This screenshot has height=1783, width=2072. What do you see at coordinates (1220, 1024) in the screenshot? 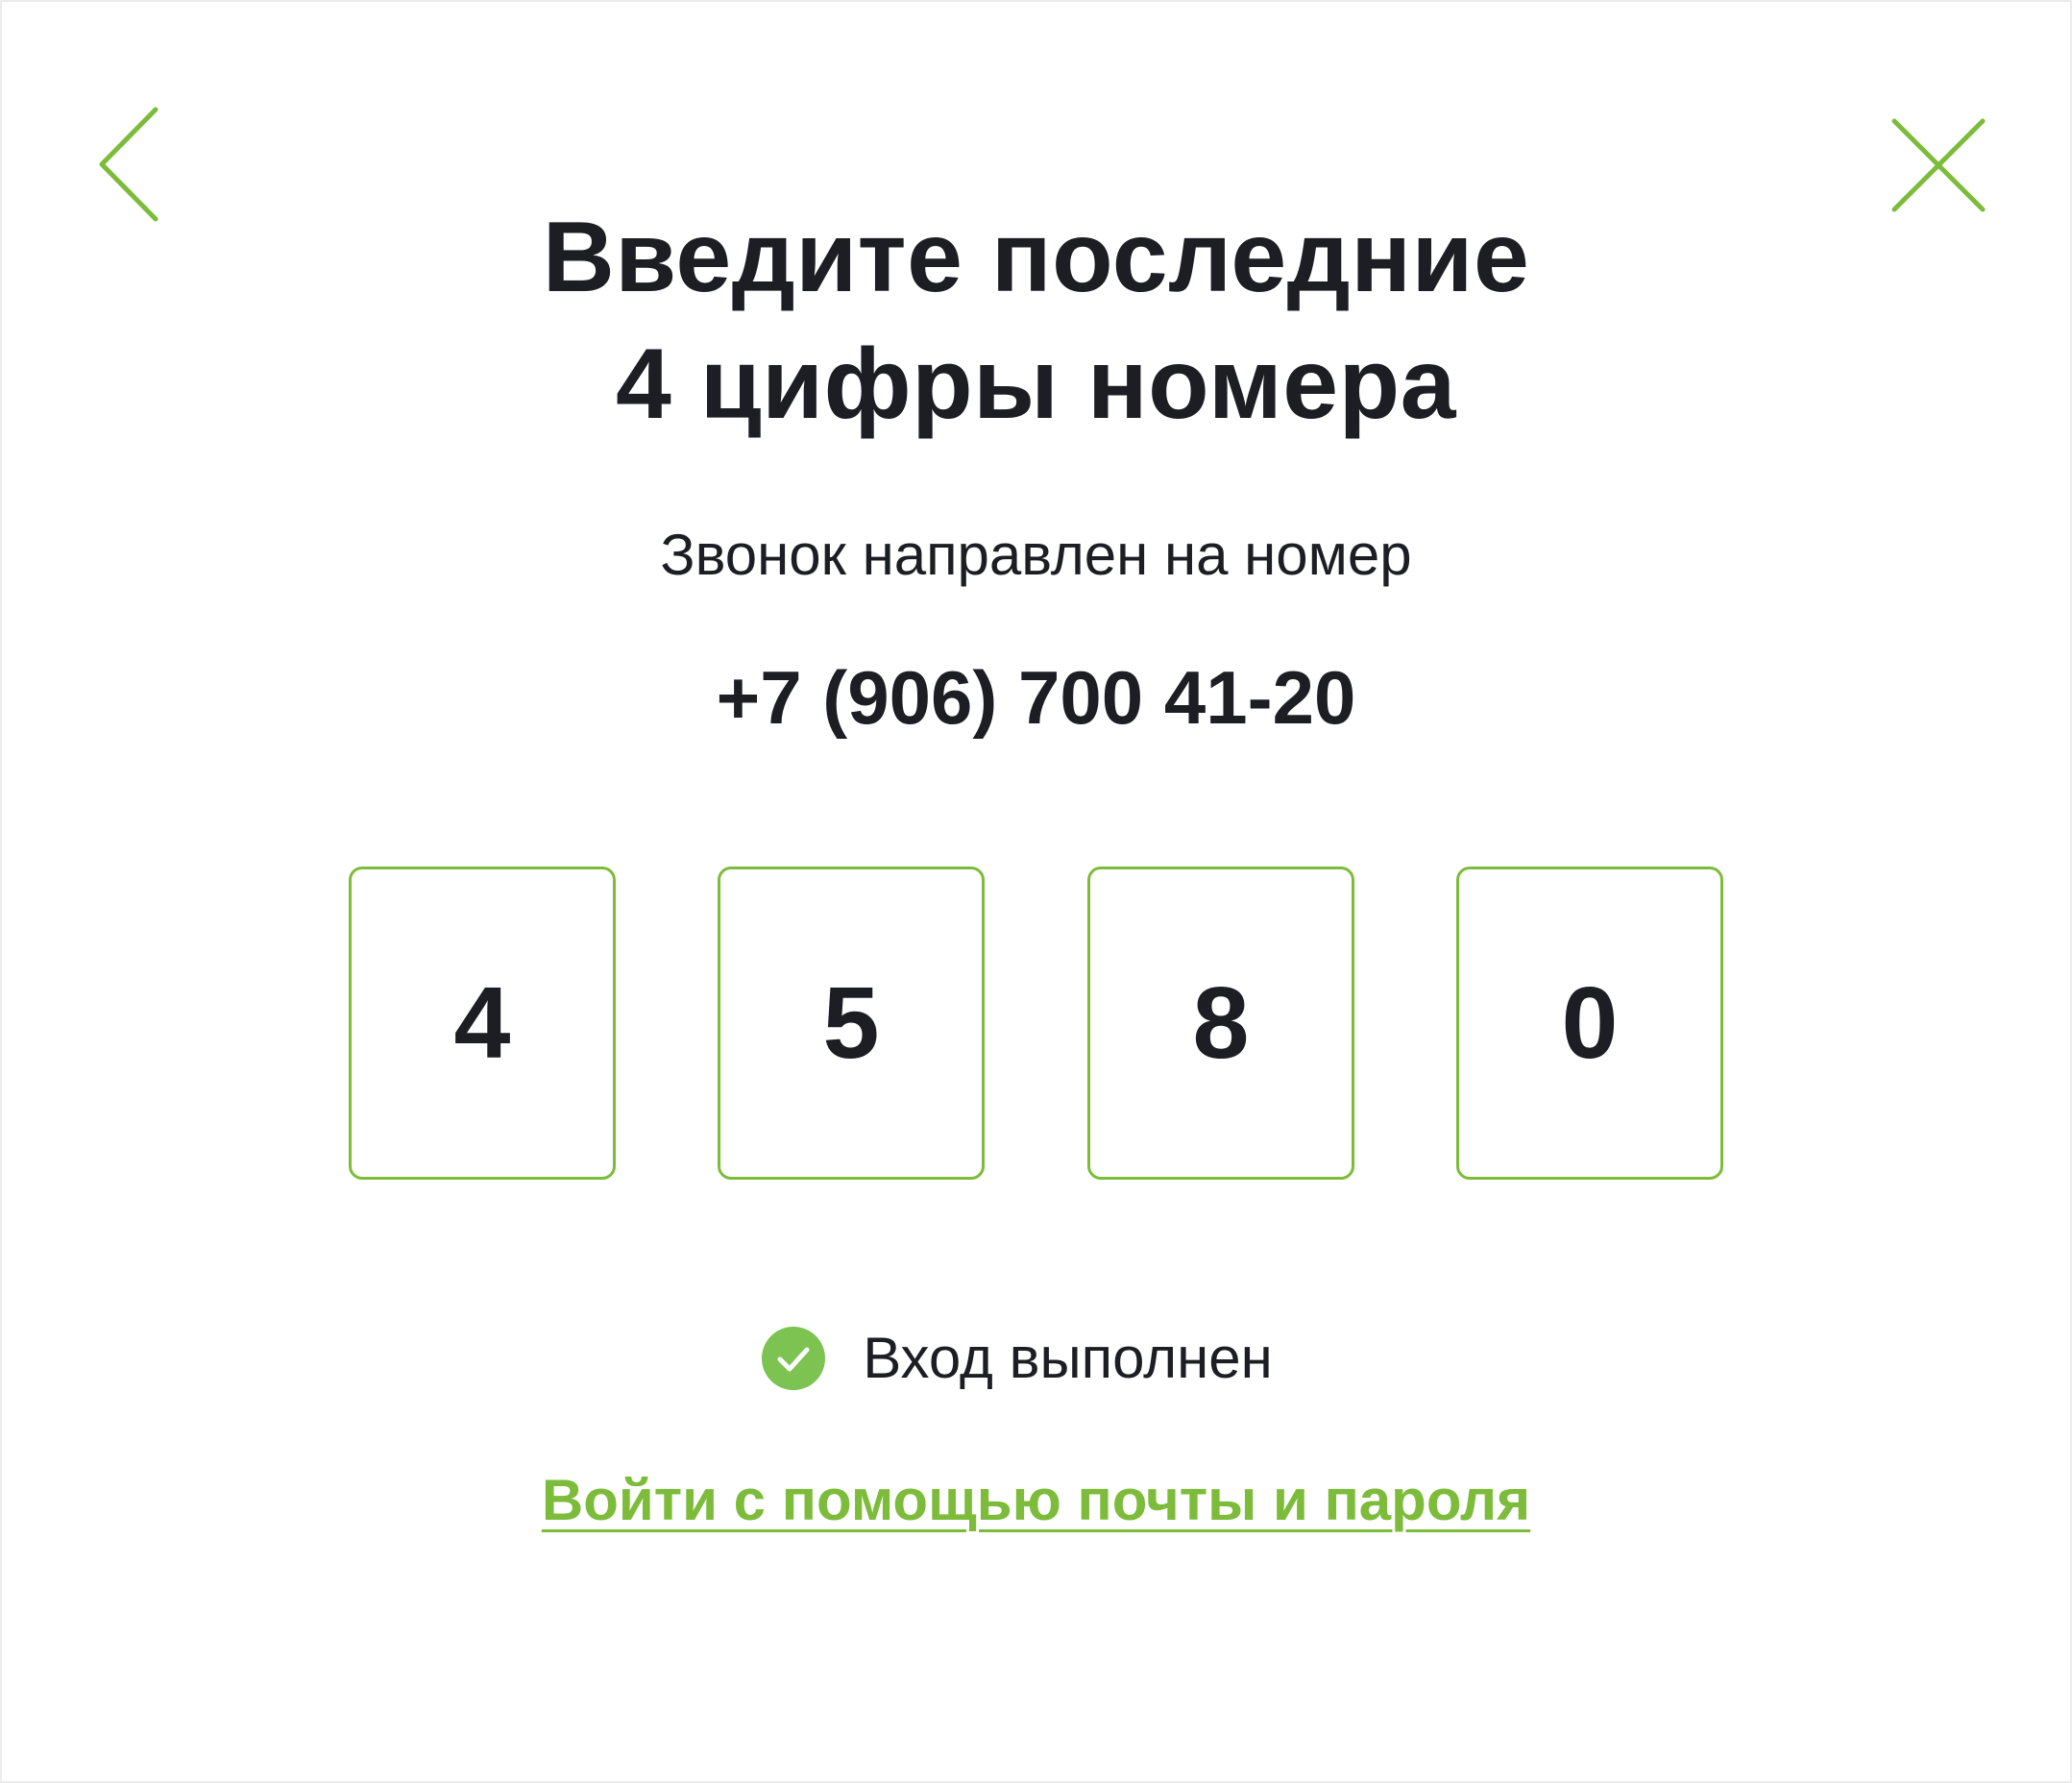
I see `code-digit-3-input: 8` at bounding box center [1220, 1024].